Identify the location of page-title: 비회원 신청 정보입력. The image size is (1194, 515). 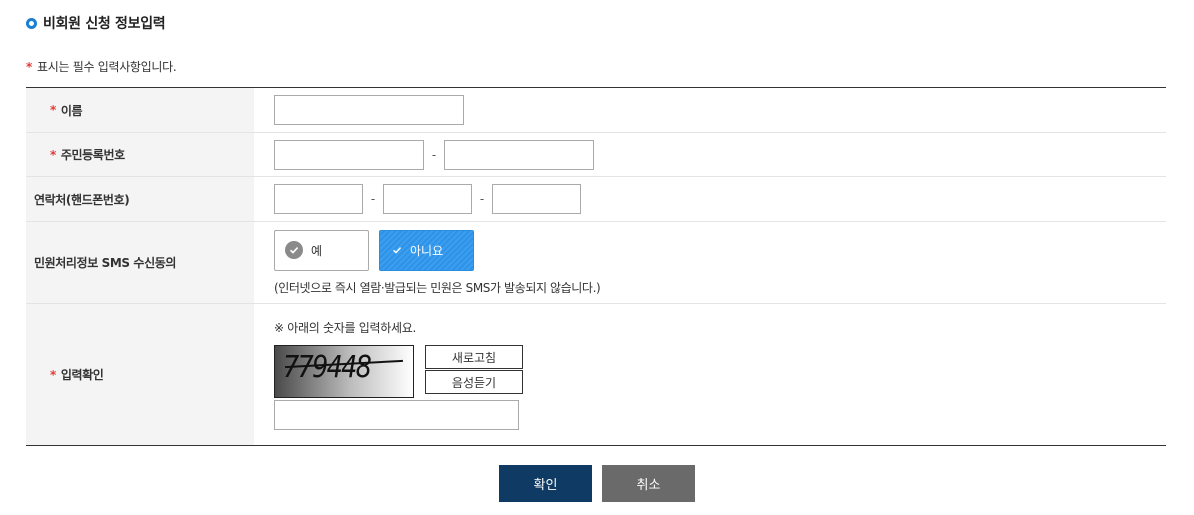
(104, 24).